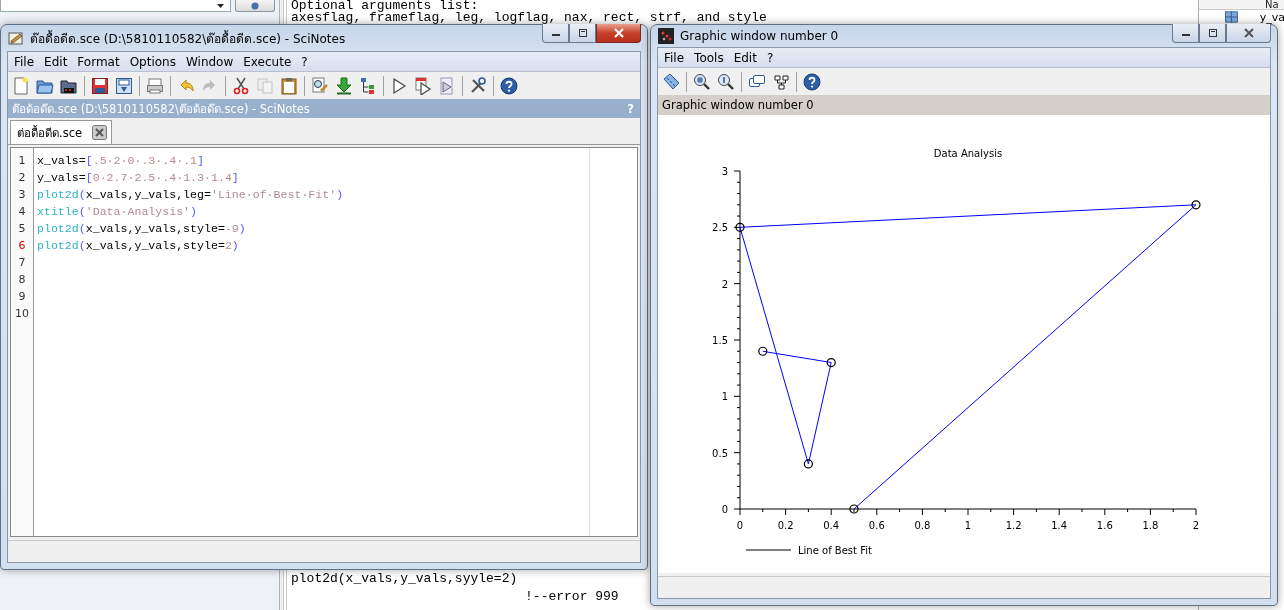  What do you see at coordinates (1059, 525) in the screenshot?
I see `tick-label: 1.4` at bounding box center [1059, 525].